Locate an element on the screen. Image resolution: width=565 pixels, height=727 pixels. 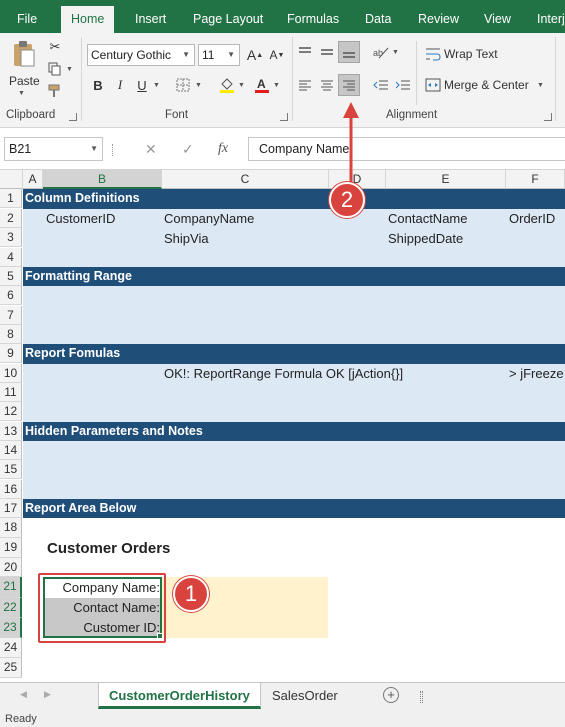
row-header: 12 is located at coordinates (11, 412).